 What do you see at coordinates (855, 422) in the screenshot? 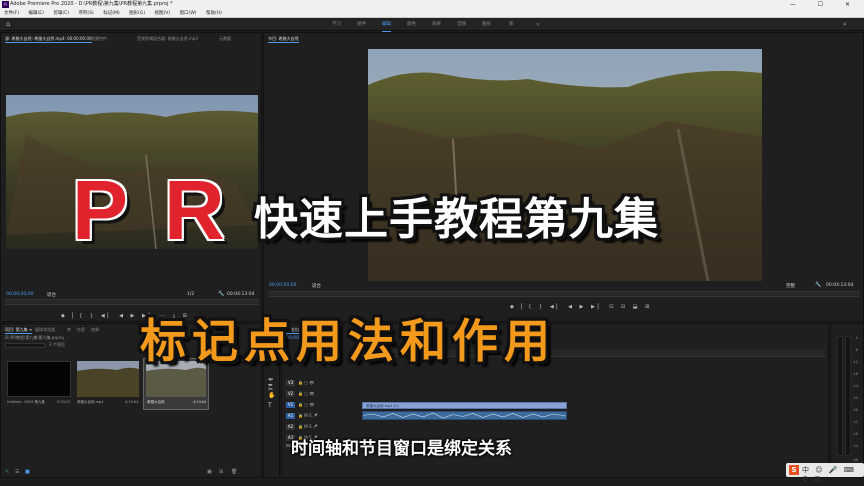
I see `meter-tick: -42` at bounding box center [855, 422].